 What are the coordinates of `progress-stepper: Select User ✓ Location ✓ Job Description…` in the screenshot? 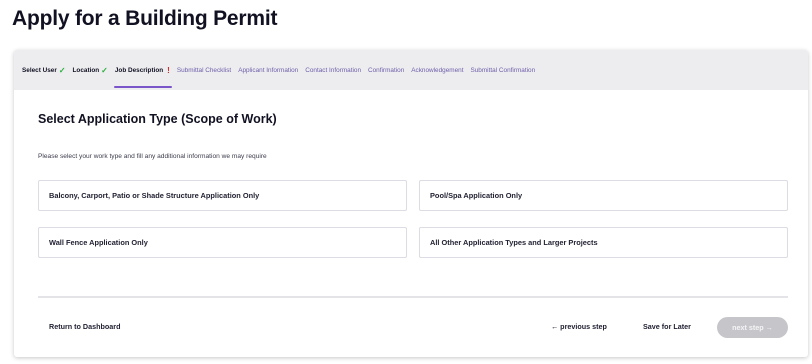 It's located at (411, 70).